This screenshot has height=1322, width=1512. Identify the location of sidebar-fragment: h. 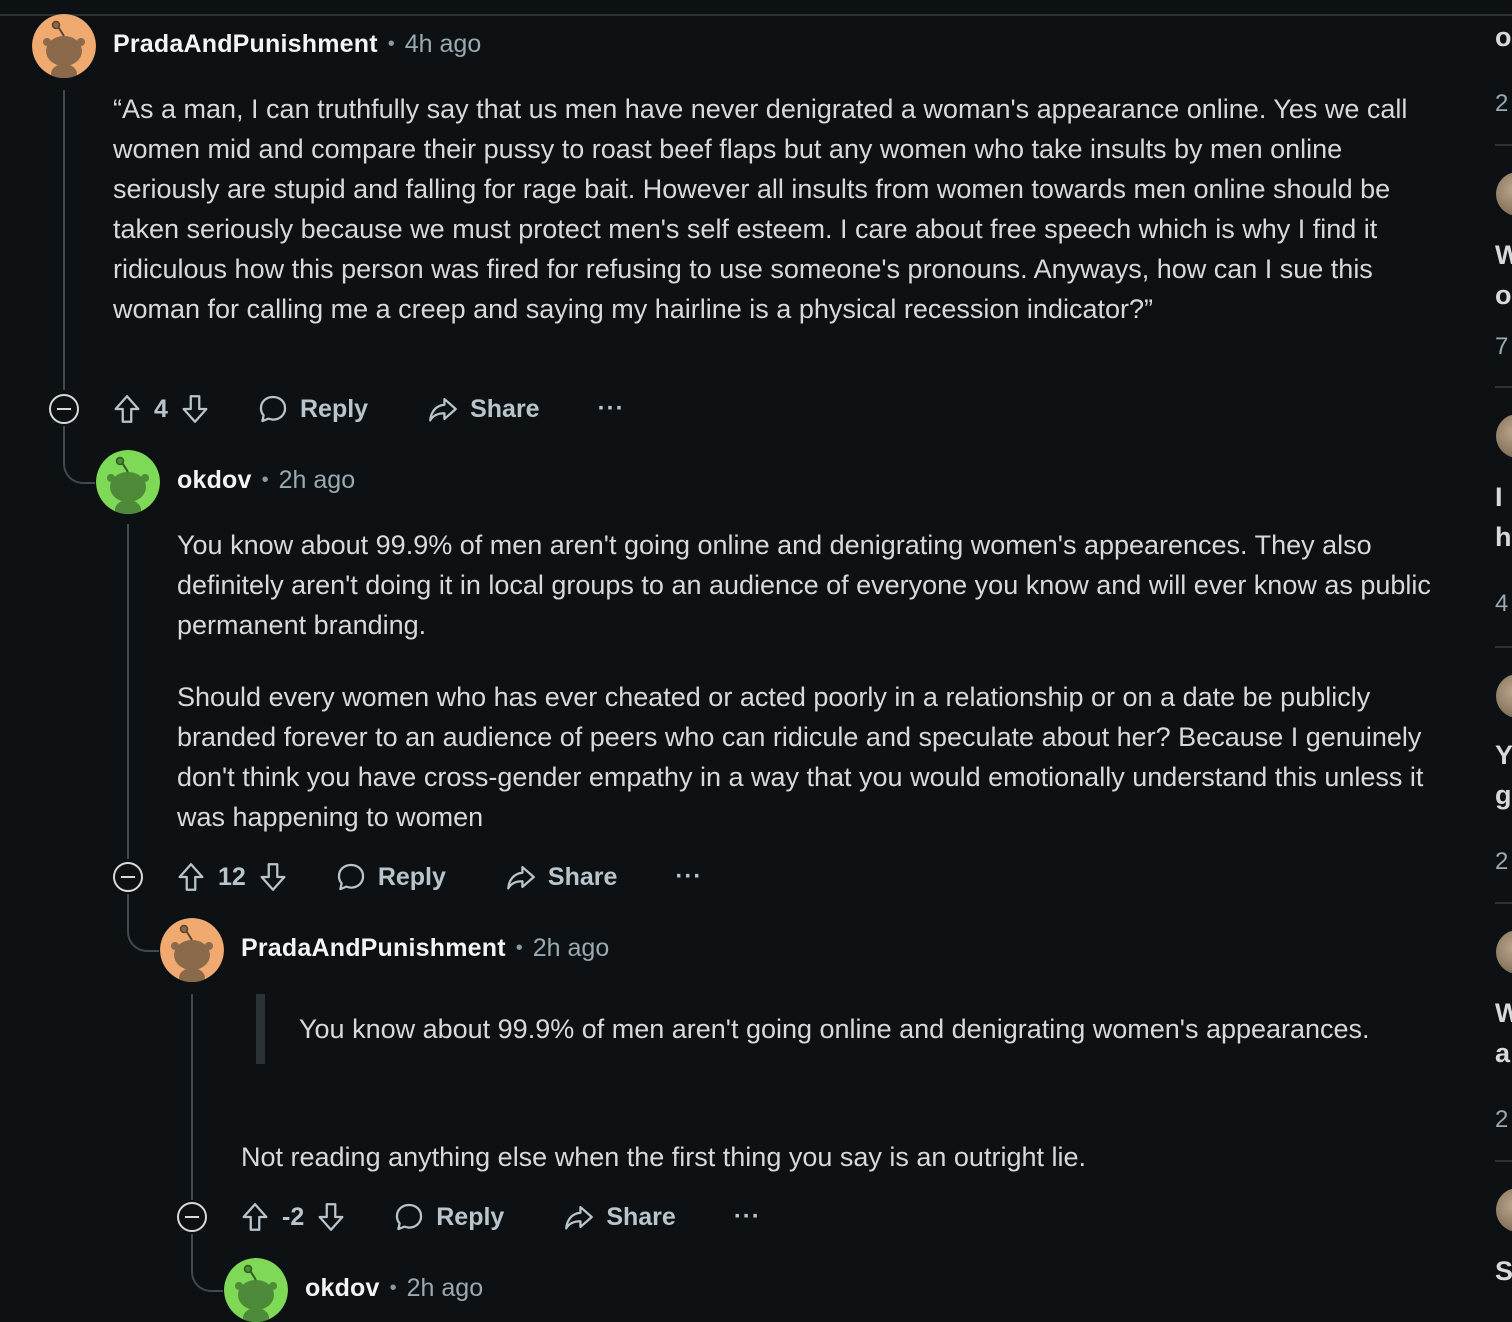
(1503, 537).